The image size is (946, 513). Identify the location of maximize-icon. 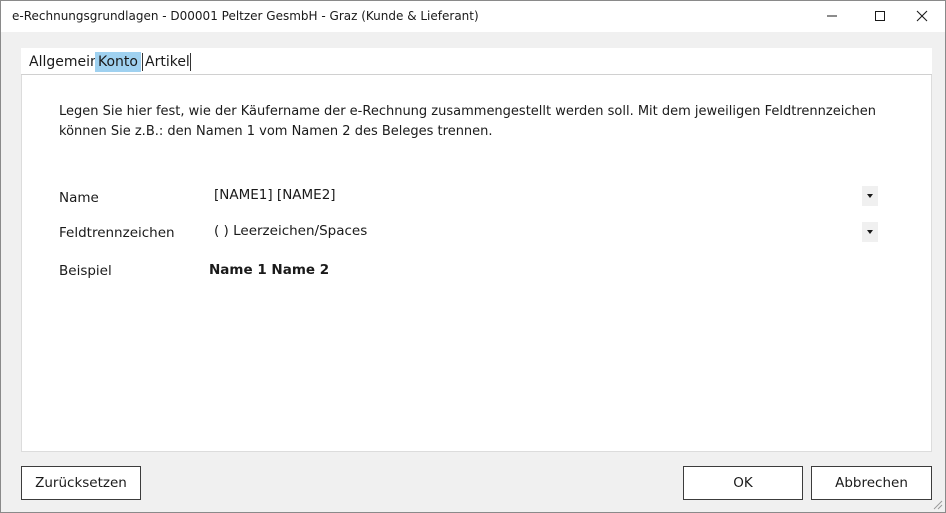
(880, 16).